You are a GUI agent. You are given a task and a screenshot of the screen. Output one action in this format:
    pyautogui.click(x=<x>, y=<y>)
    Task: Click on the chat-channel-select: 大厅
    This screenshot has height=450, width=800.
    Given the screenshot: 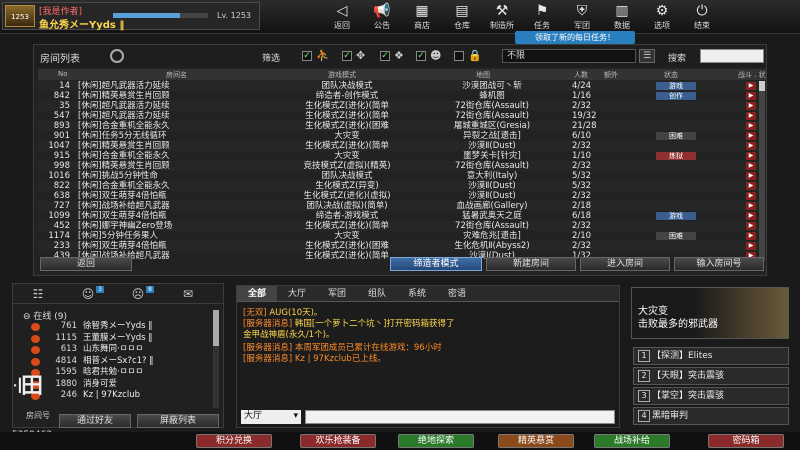 What is the action you would take?
    pyautogui.click(x=271, y=417)
    